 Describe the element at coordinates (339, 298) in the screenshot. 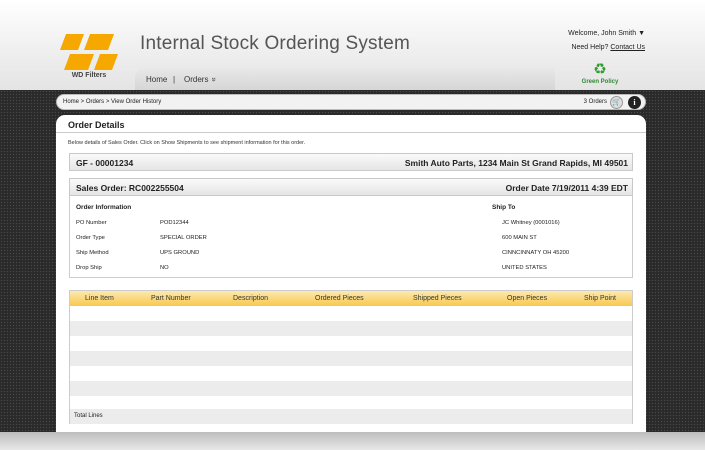

I see `col-ordered-pieces: Ordered Pieces` at that location.